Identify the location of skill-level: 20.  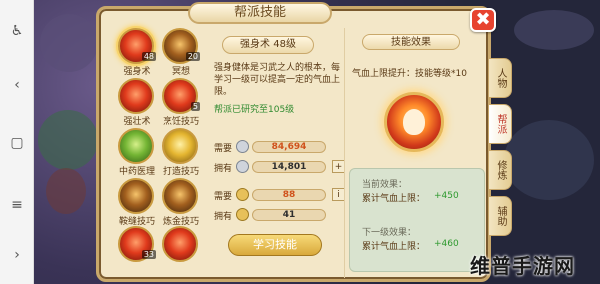
(192, 56).